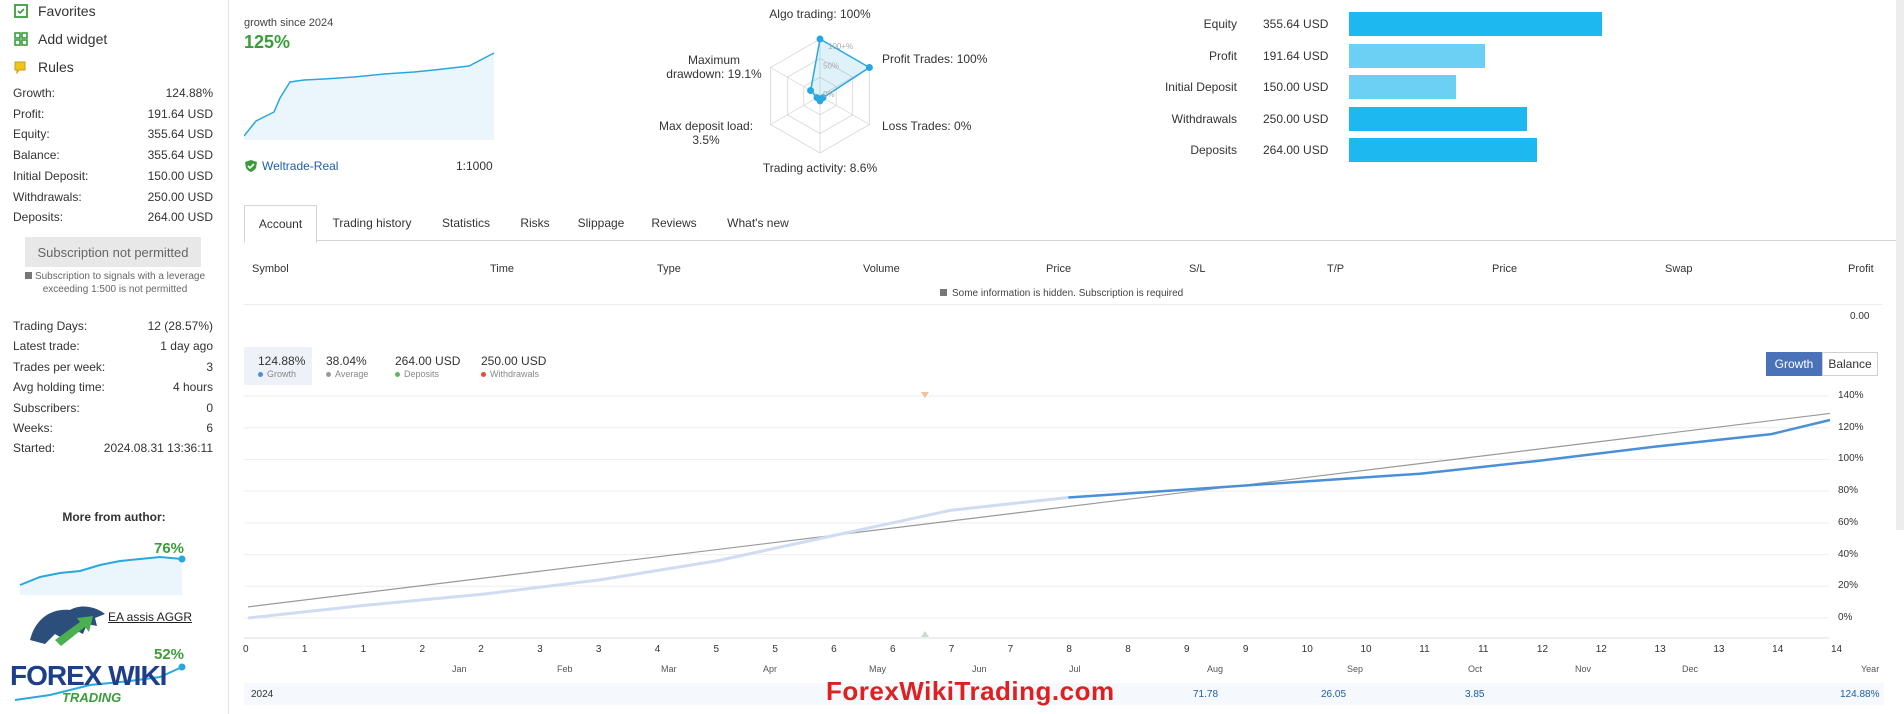 The image size is (1904, 714). I want to click on tab-risks: Risks, so click(535, 223).